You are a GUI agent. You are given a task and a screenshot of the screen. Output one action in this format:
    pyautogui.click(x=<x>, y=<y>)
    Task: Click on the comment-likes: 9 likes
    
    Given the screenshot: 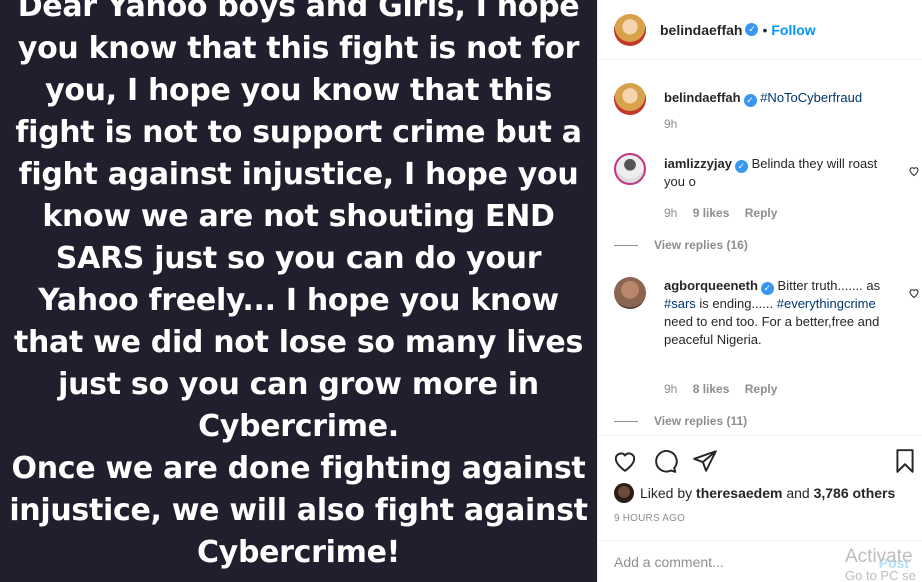 What is the action you would take?
    pyautogui.click(x=711, y=213)
    